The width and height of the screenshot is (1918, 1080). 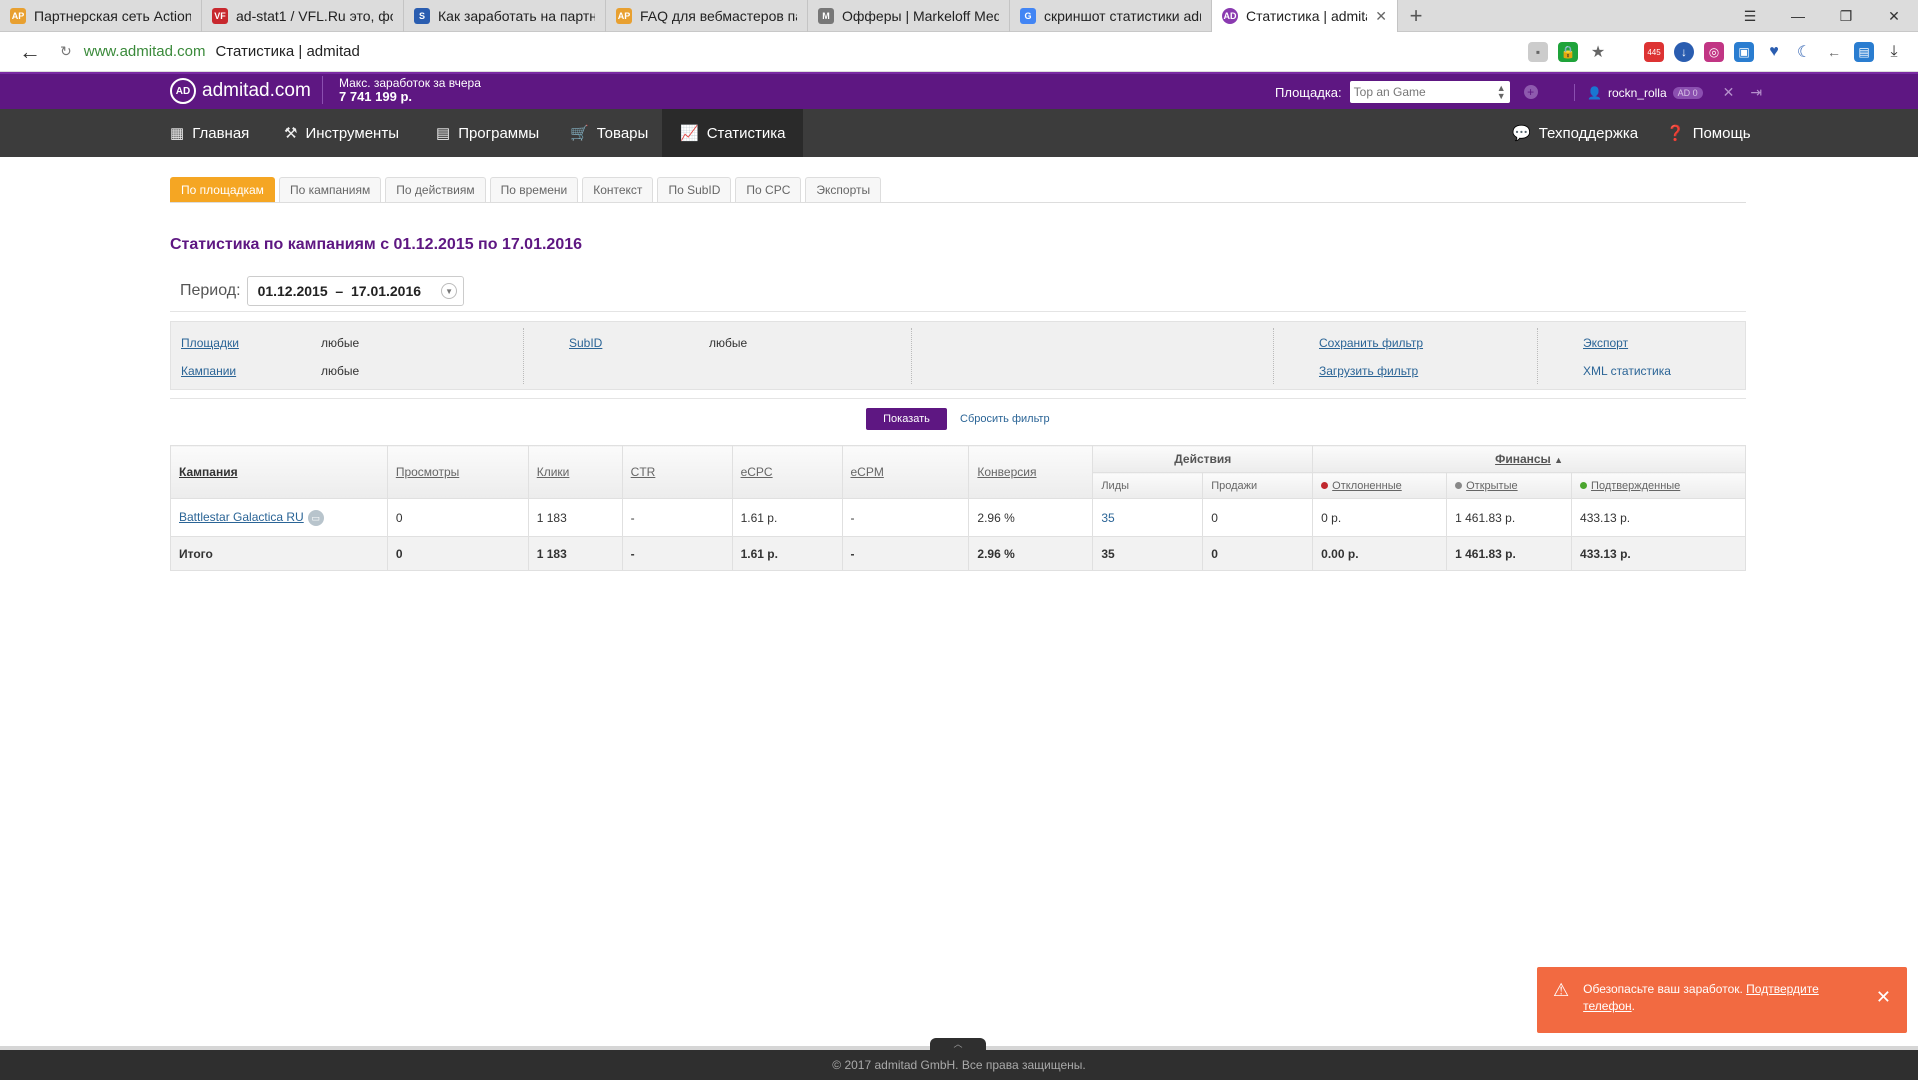 I want to click on chevron-up-icon: ︿, so click(x=958, y=1044).